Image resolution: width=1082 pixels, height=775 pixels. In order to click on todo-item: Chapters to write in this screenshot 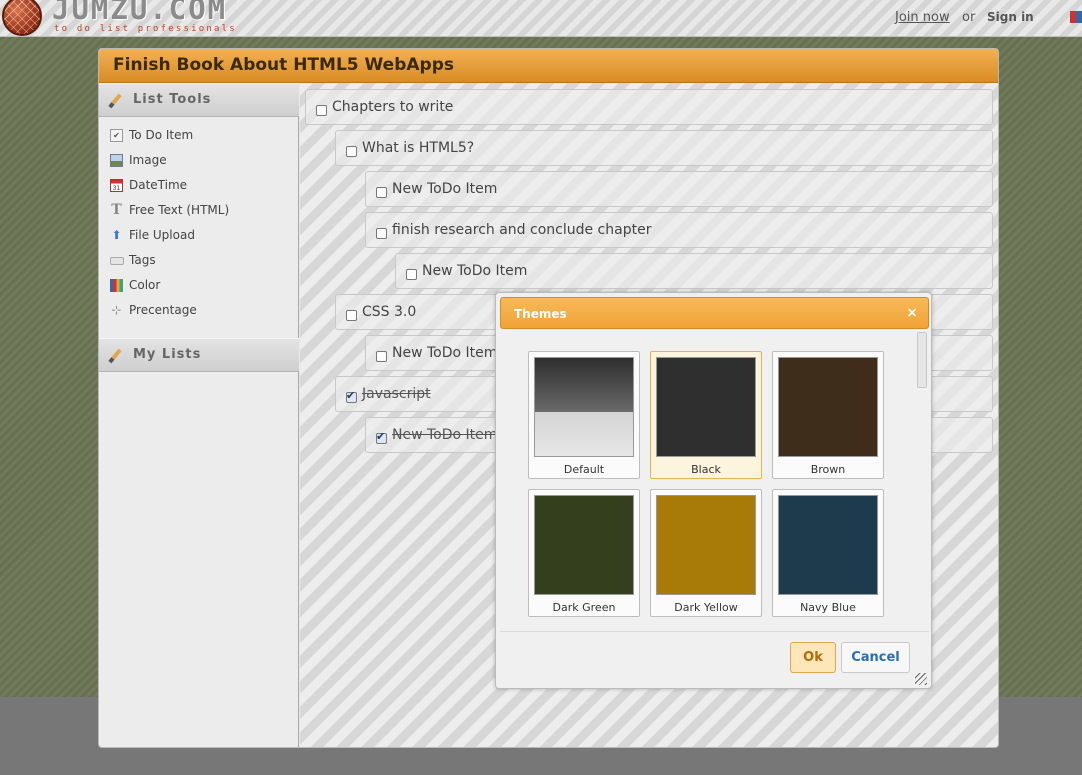, I will do `click(649, 107)`.